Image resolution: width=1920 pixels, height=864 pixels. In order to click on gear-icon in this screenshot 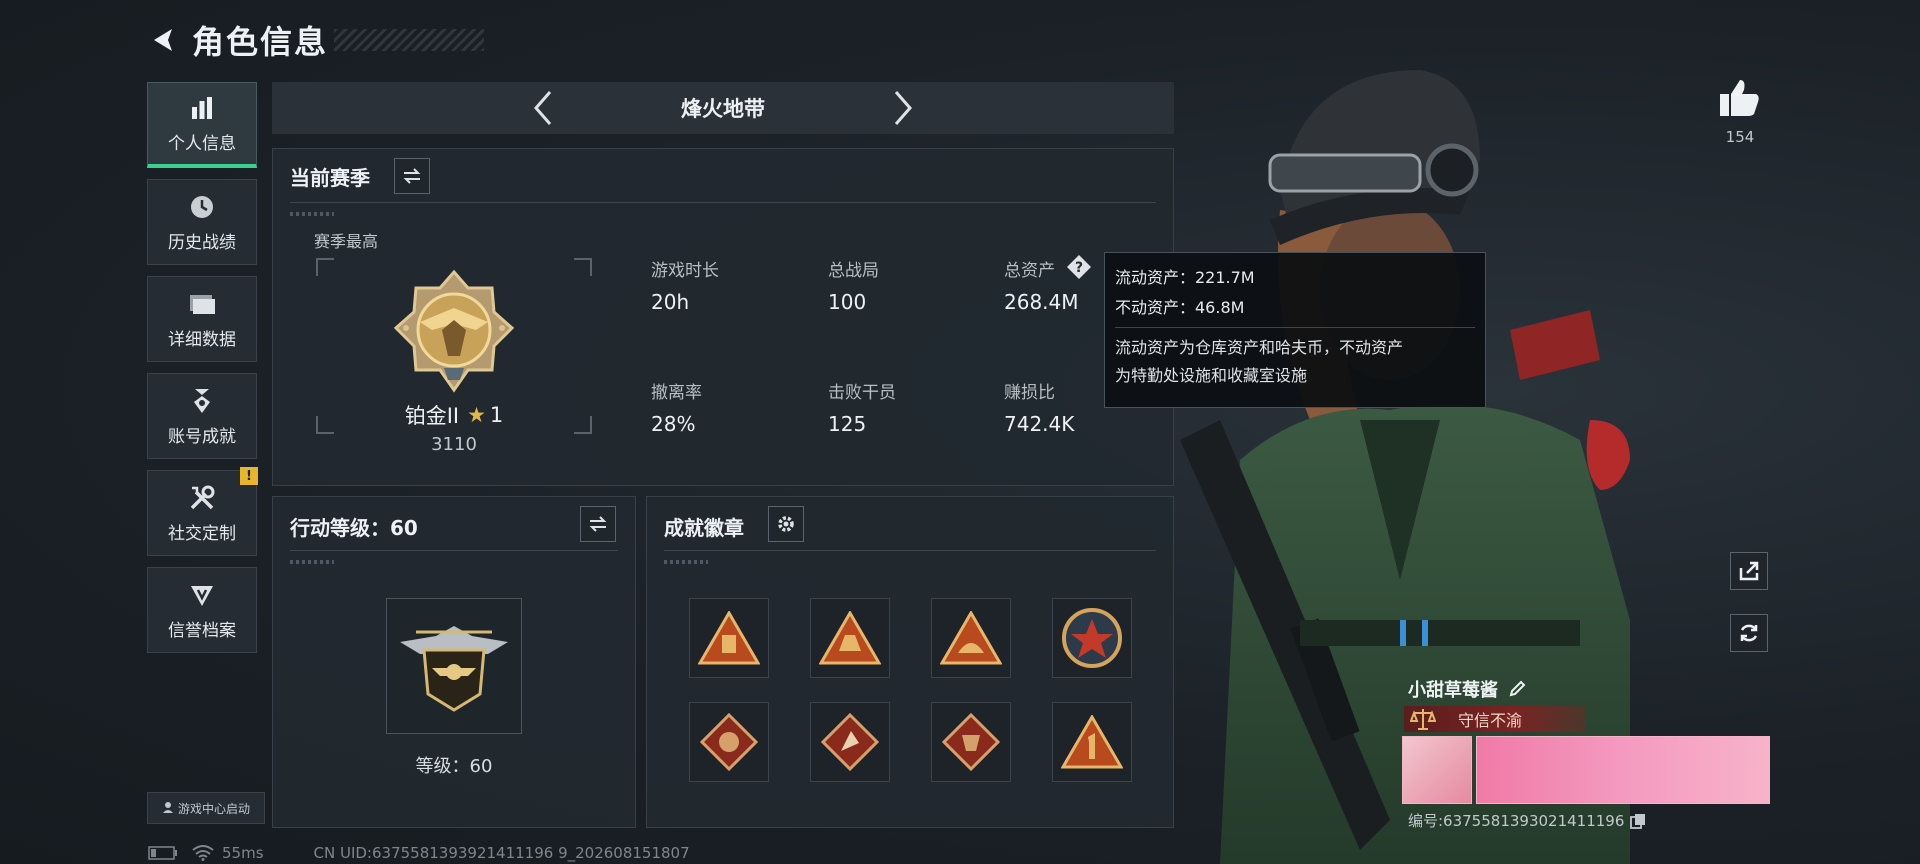, I will do `click(786, 524)`.